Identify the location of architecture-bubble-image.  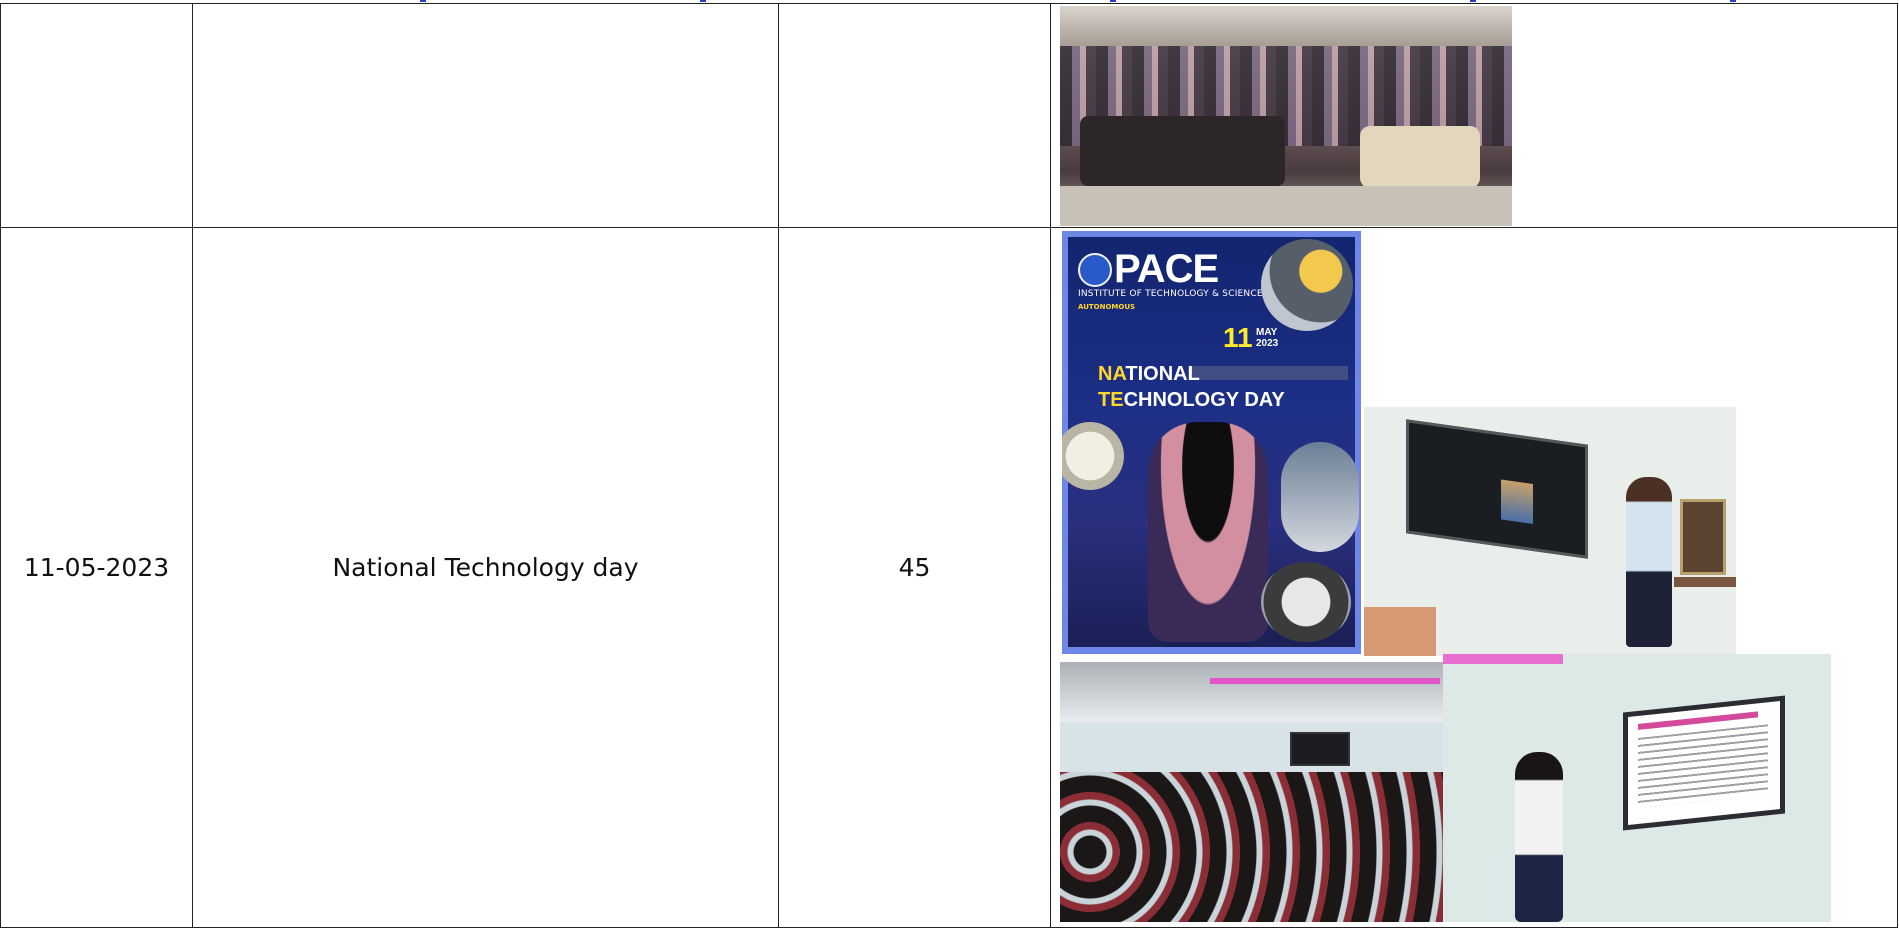
(1320, 497).